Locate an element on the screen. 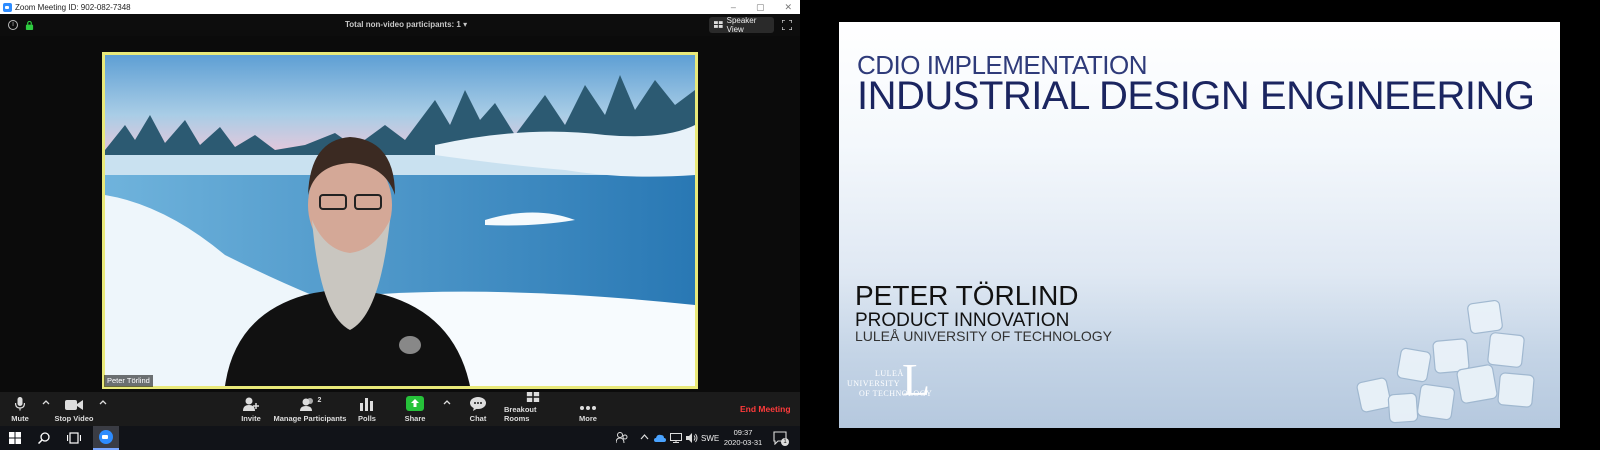 This screenshot has width=1600, height=450. more-label: More is located at coordinates (588, 418).